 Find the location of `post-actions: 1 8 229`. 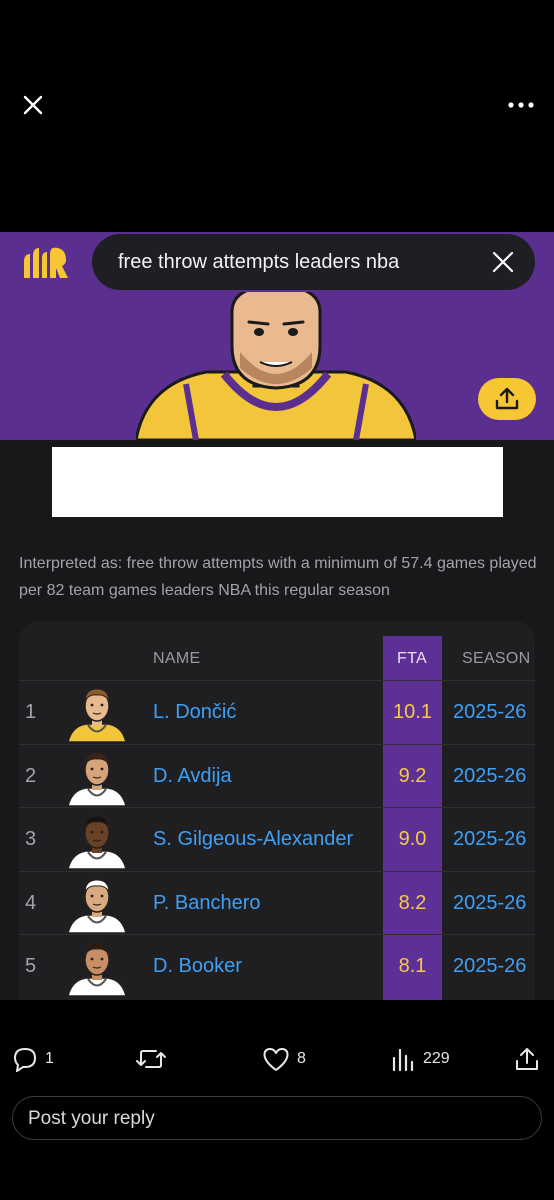

post-actions: 1 8 229 is located at coordinates (277, 1060).